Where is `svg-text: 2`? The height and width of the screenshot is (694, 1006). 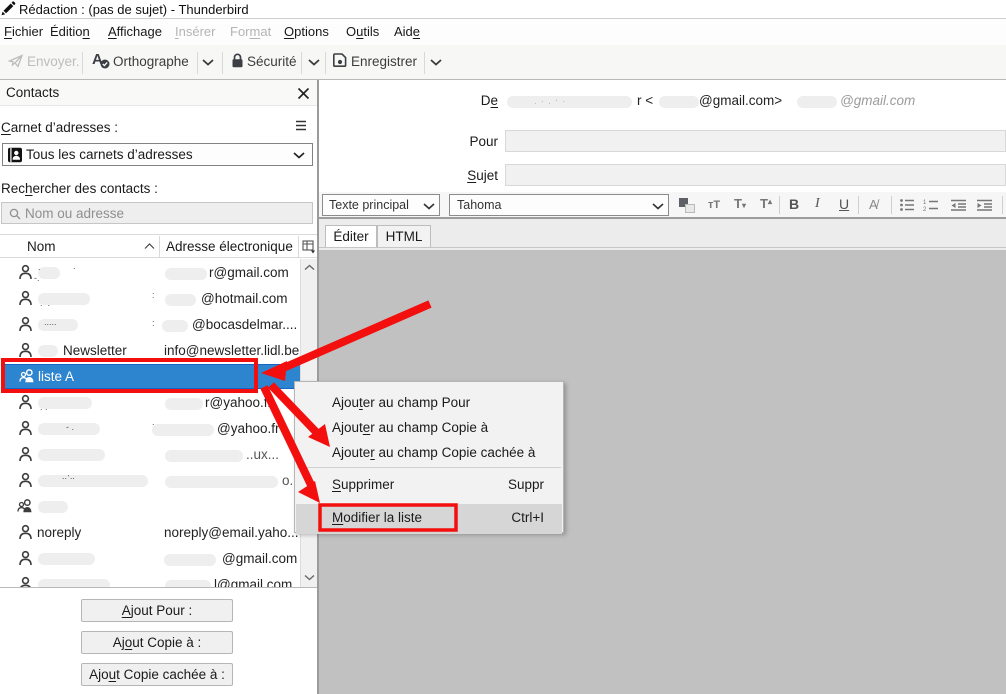
svg-text: 2 is located at coordinates (925, 209).